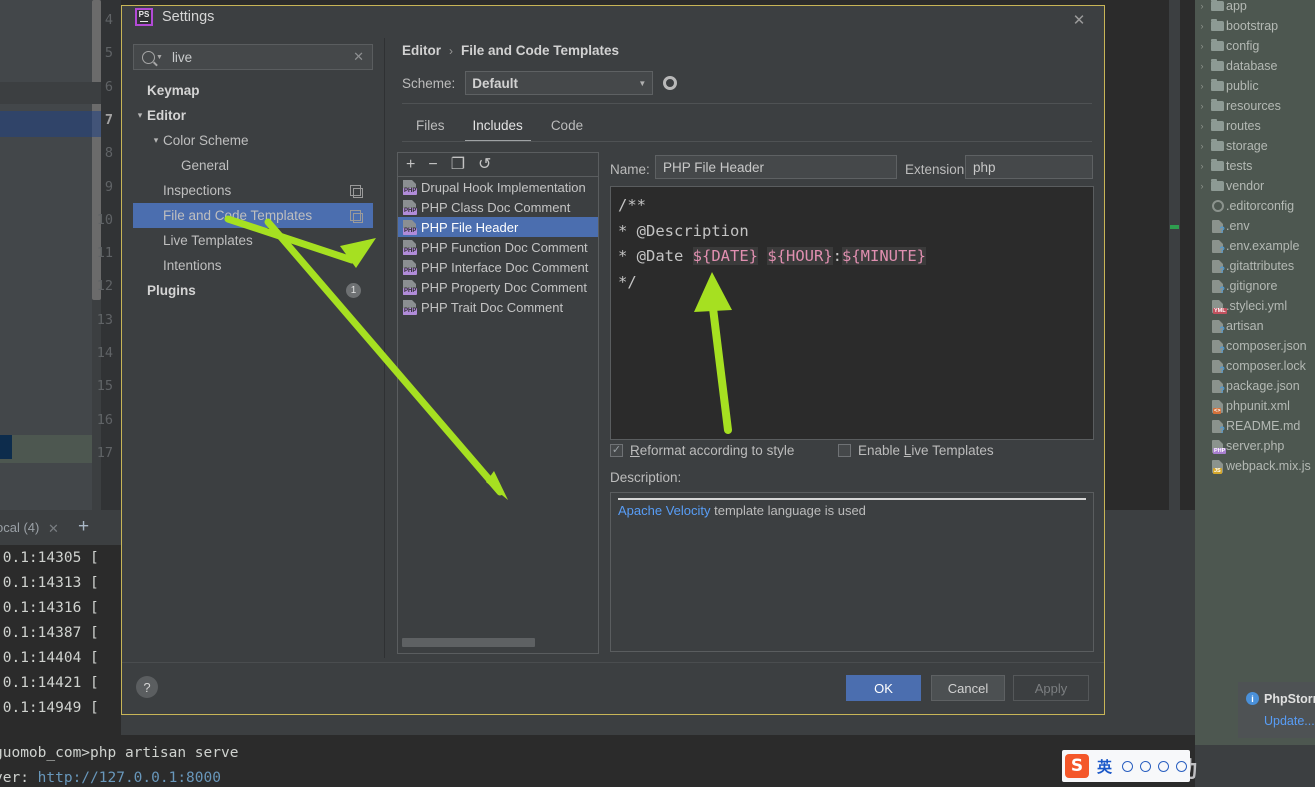  I want to click on ime-icons, so click(1155, 766).